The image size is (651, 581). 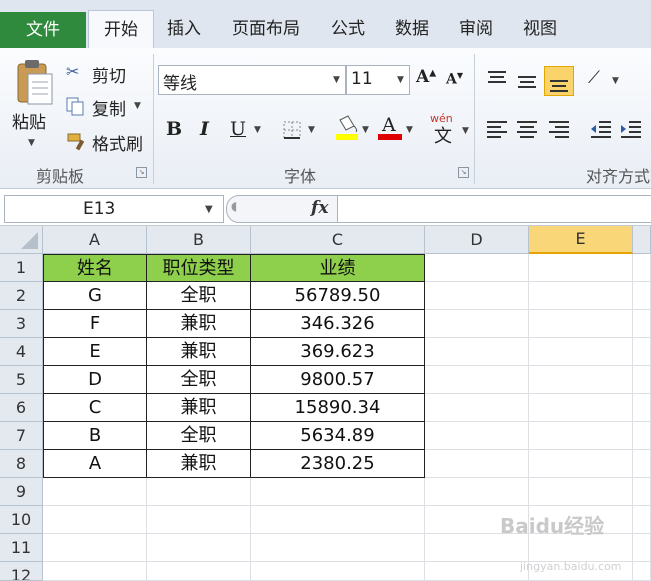 What do you see at coordinates (338, 408) in the screenshot?
I see `table-cell: 15890.34` at bounding box center [338, 408].